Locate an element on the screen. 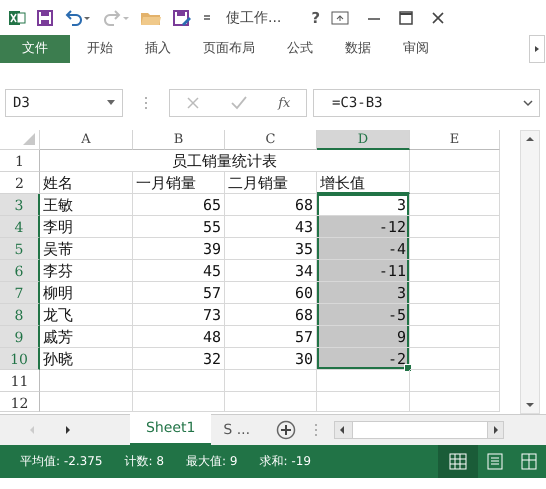 The image size is (546, 489). fill-handle is located at coordinates (408, 368).